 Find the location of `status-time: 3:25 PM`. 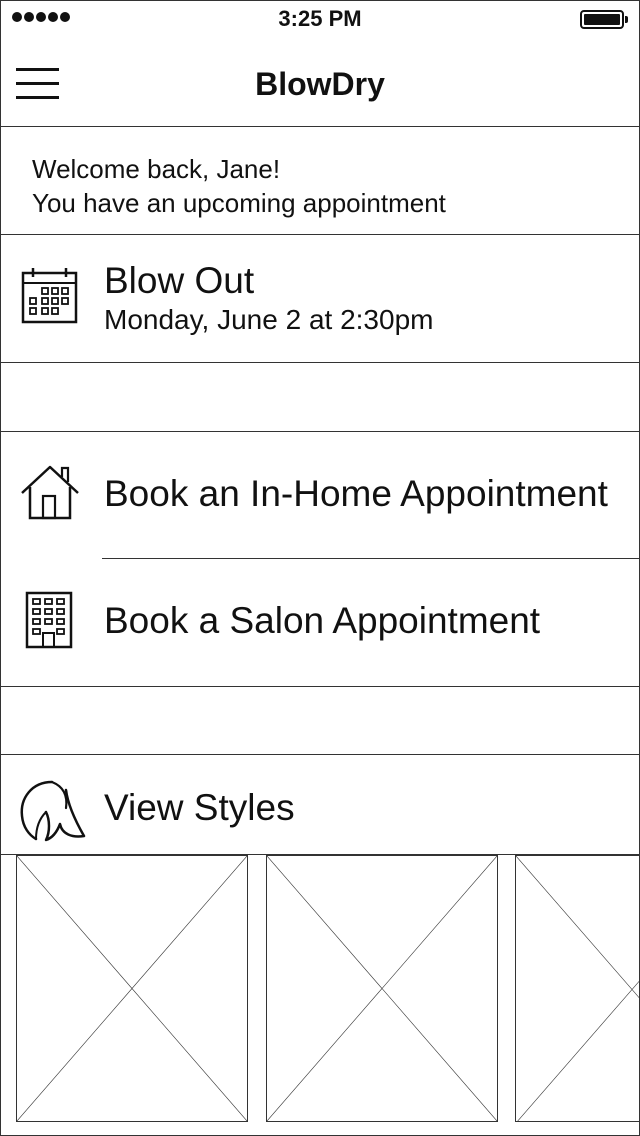

status-time: 3:25 PM is located at coordinates (320, 18).